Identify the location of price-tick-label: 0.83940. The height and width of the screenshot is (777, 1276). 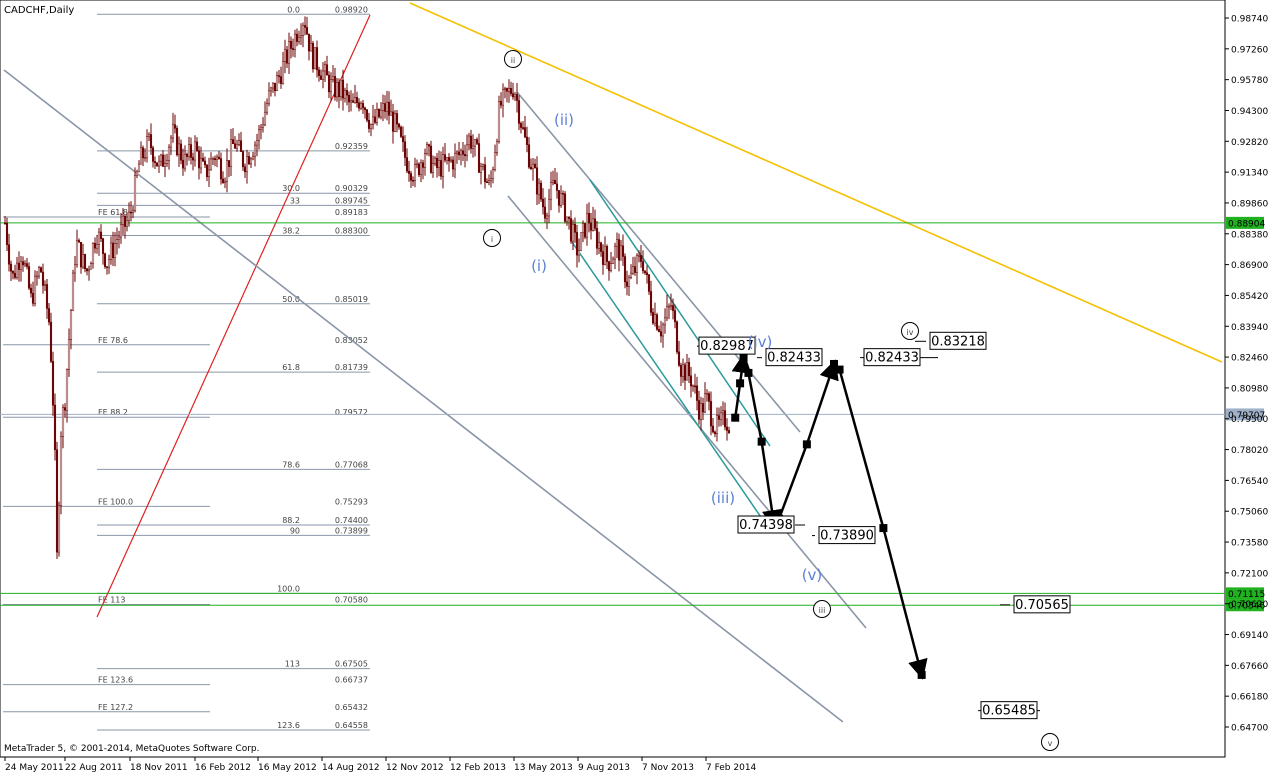
(1249, 328).